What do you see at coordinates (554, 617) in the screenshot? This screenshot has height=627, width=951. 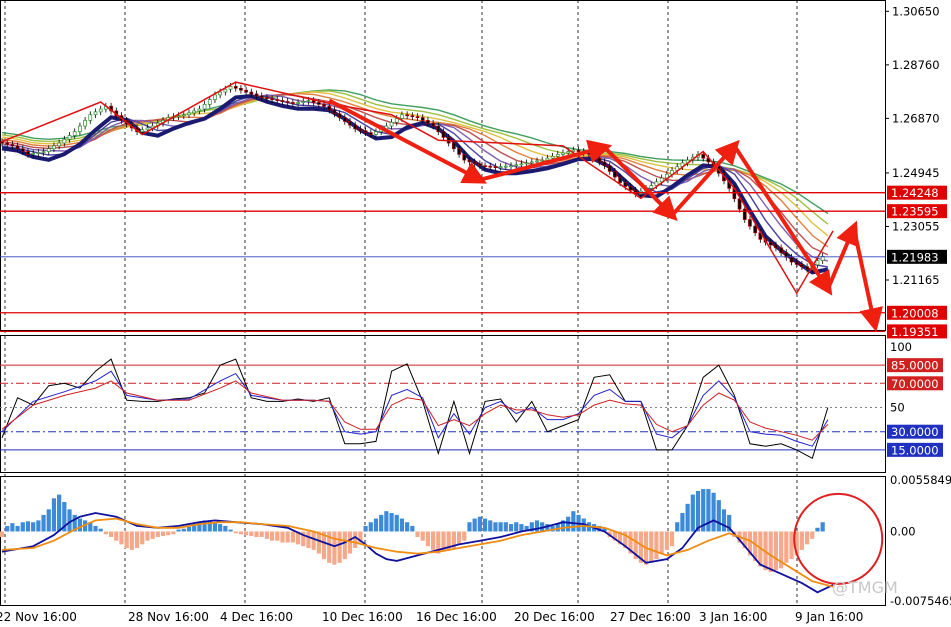 I see `x-axis-label: 20 Dec 16:00` at bounding box center [554, 617].